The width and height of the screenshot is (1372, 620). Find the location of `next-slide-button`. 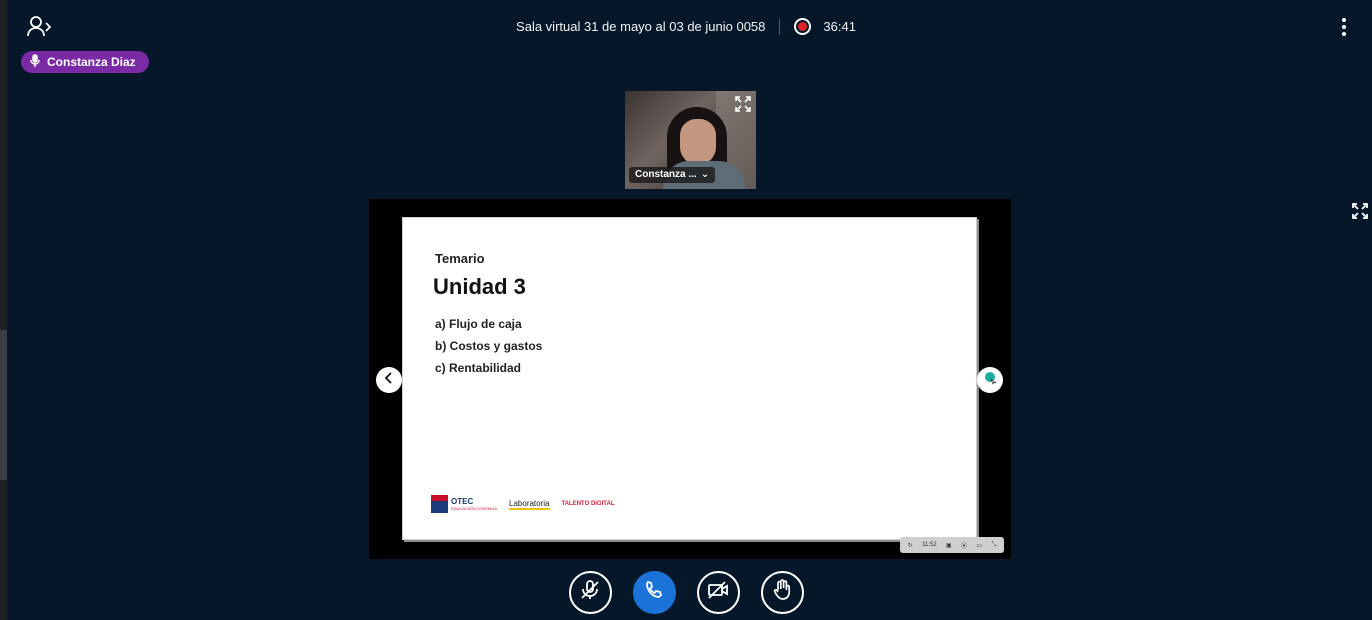

next-slide-button is located at coordinates (990, 380).